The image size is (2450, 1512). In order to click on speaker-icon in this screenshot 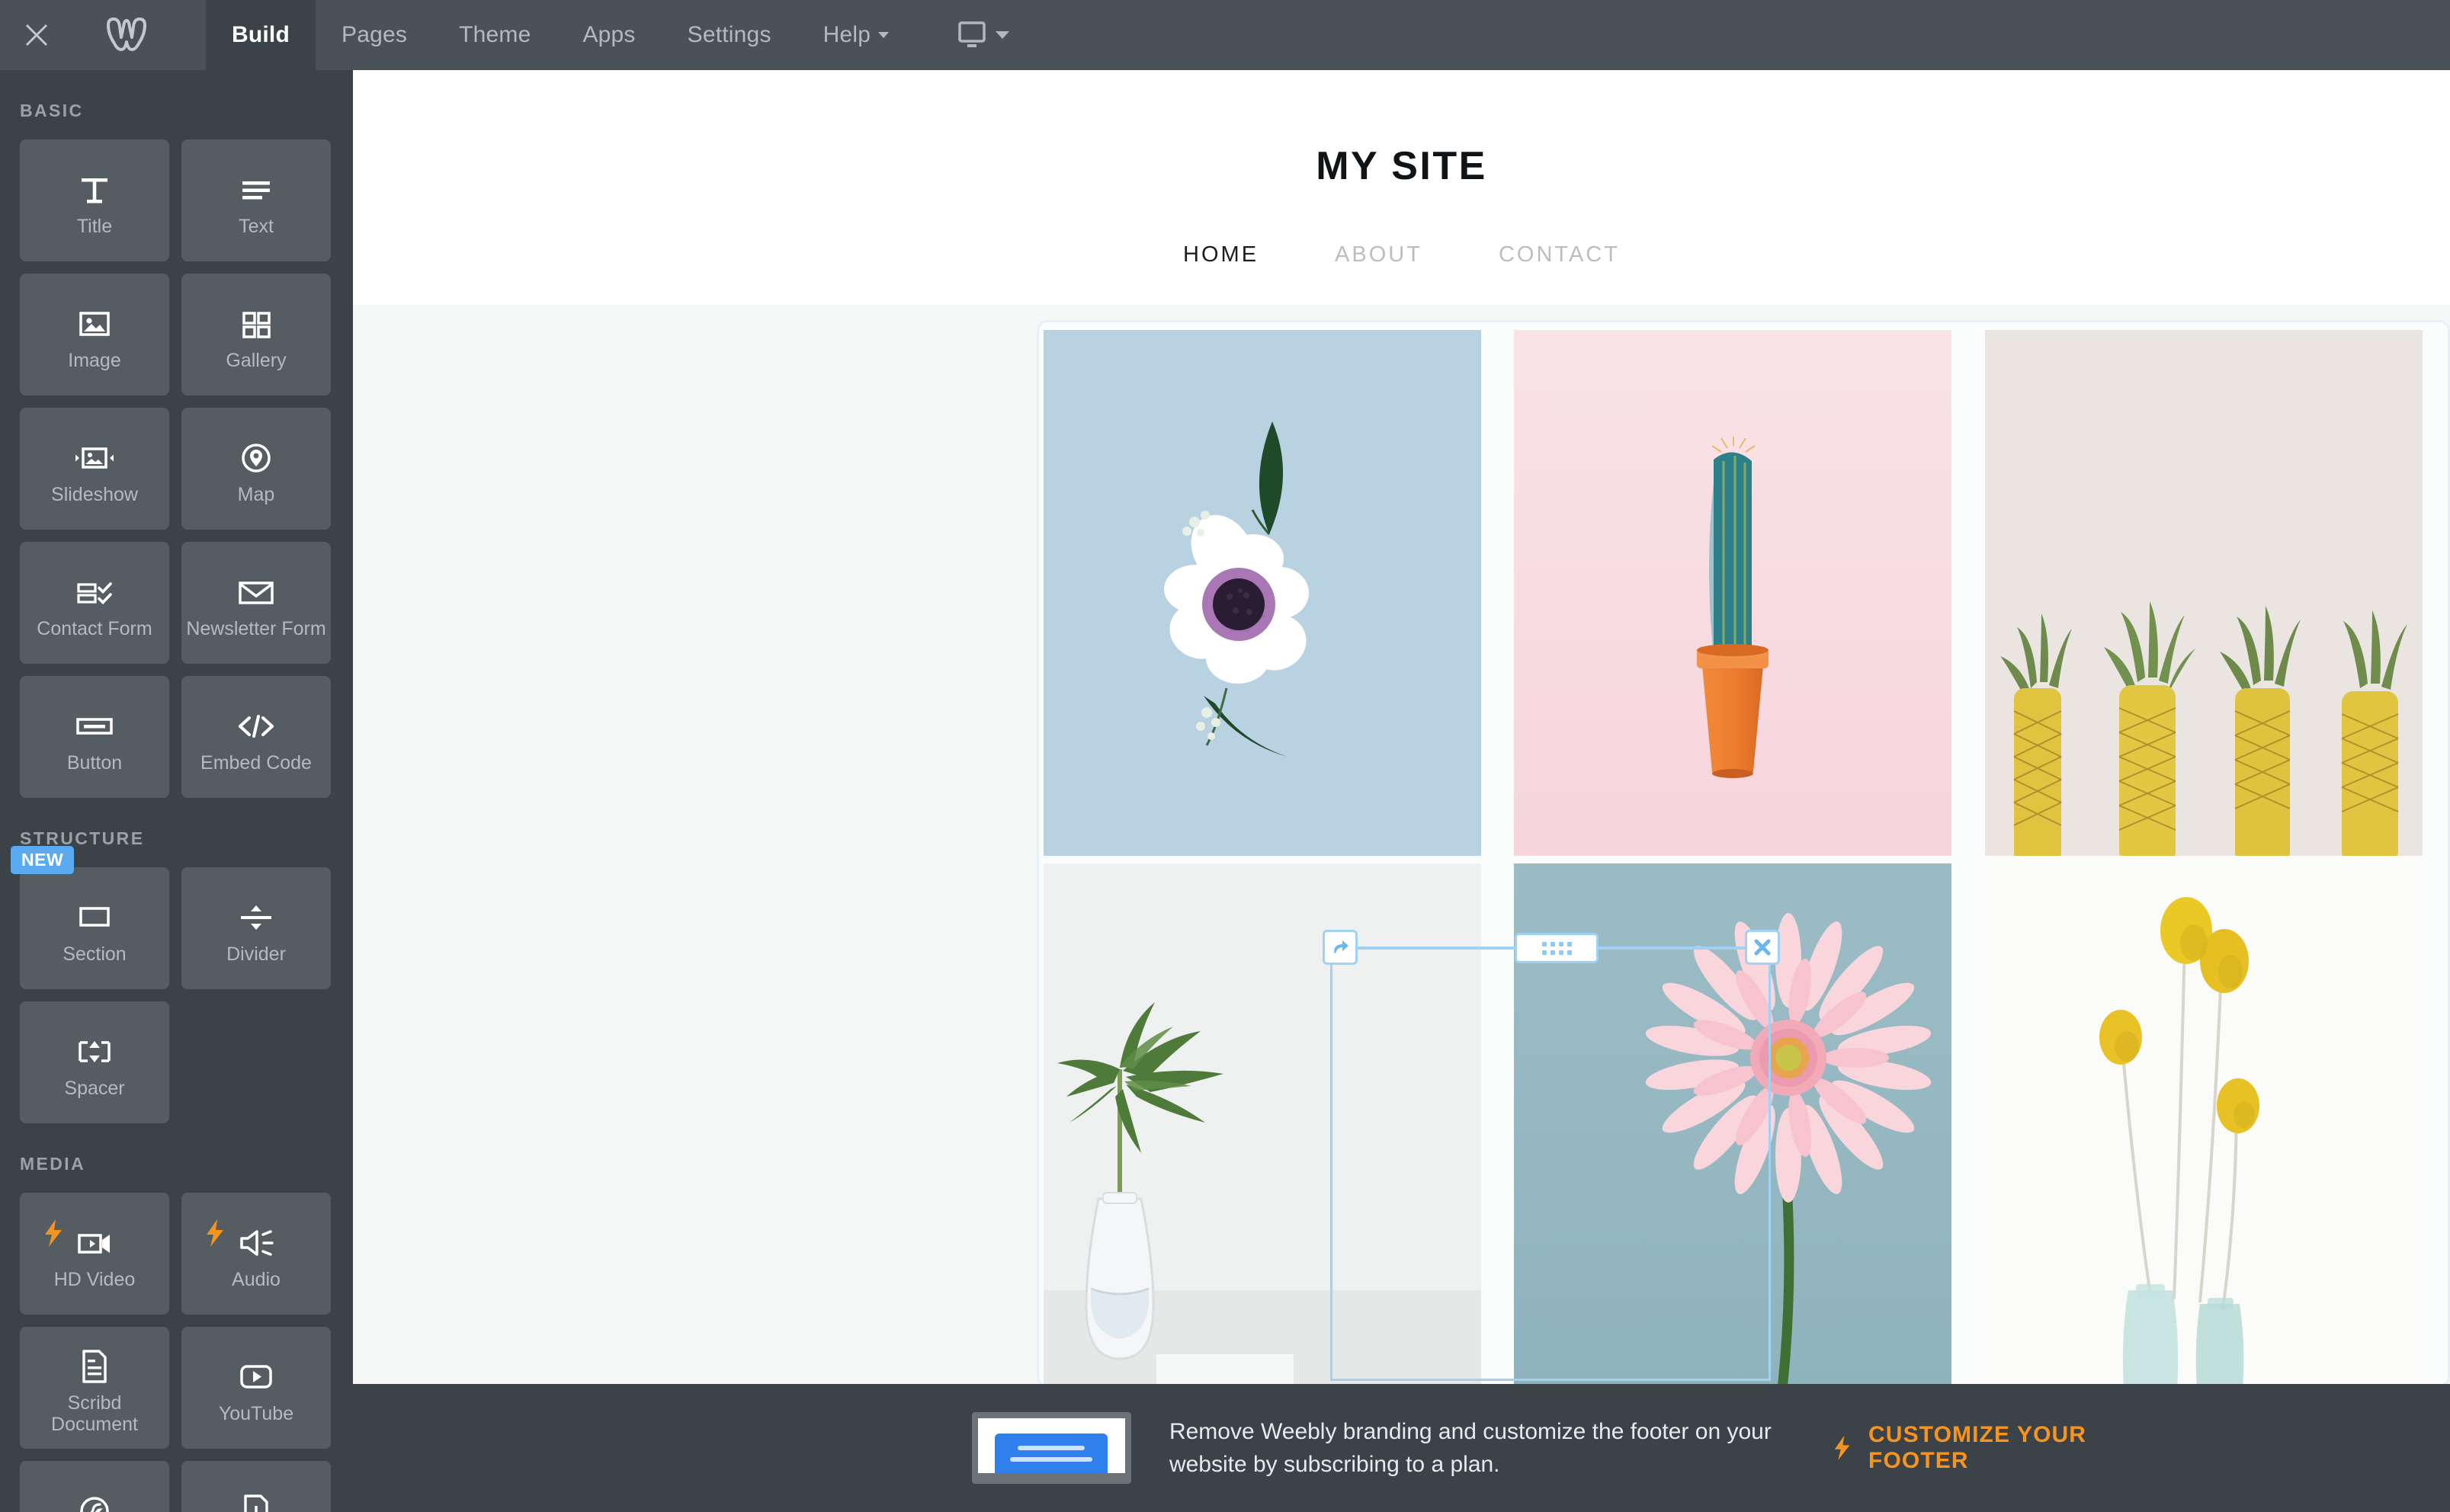, I will do `click(256, 1243)`.